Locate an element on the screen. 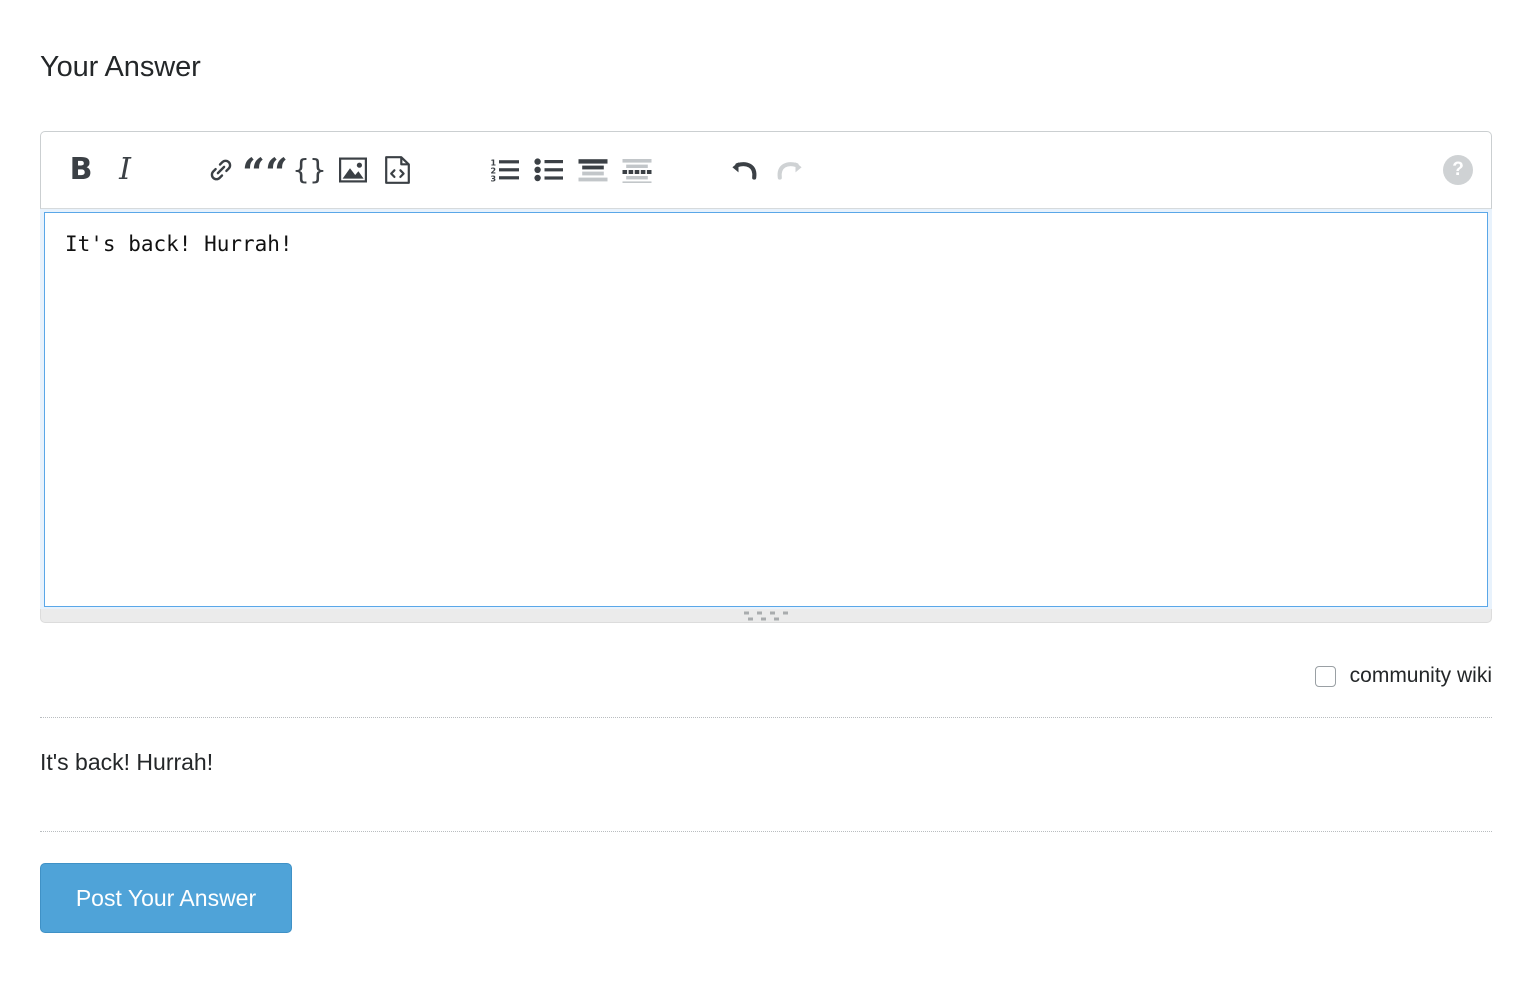 Image resolution: width=1524 pixels, height=982 pixels. undo-icon is located at coordinates (745, 170).